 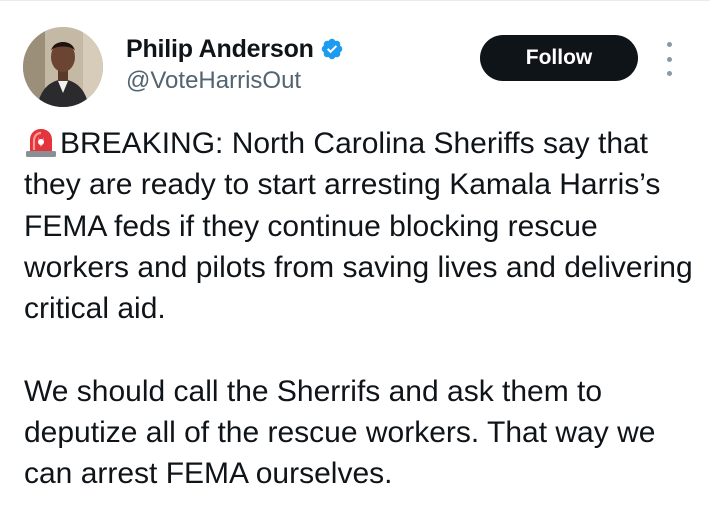 I want to click on author-handle: @VoteHarrisOut, so click(x=213, y=81).